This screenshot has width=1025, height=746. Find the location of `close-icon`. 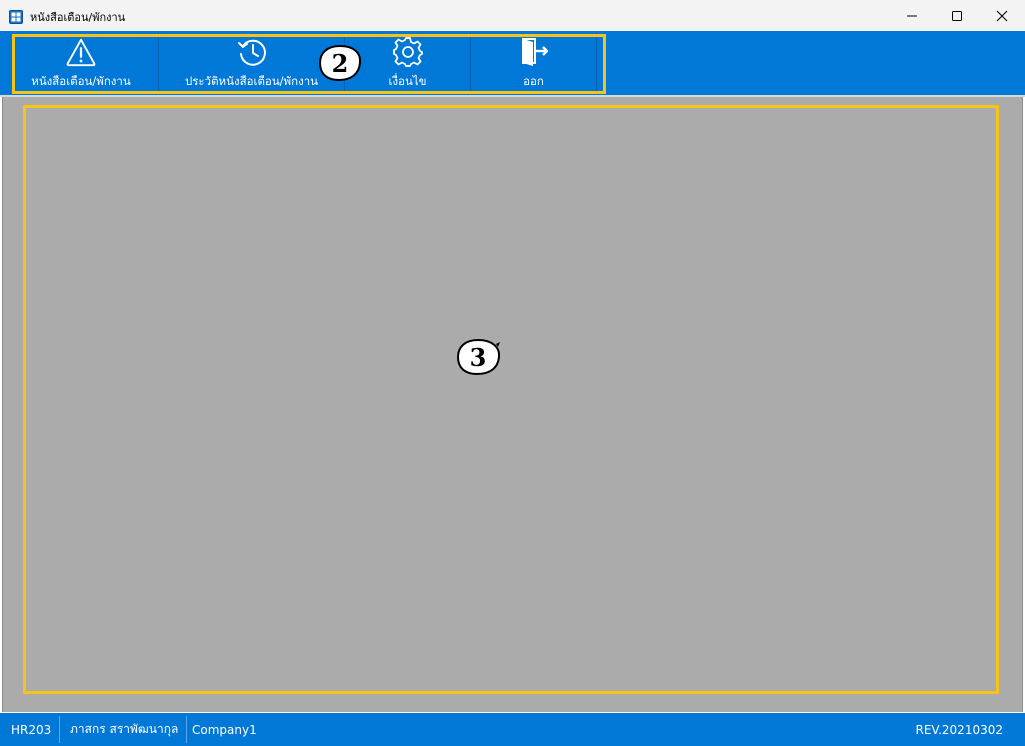

close-icon is located at coordinates (1002, 15).